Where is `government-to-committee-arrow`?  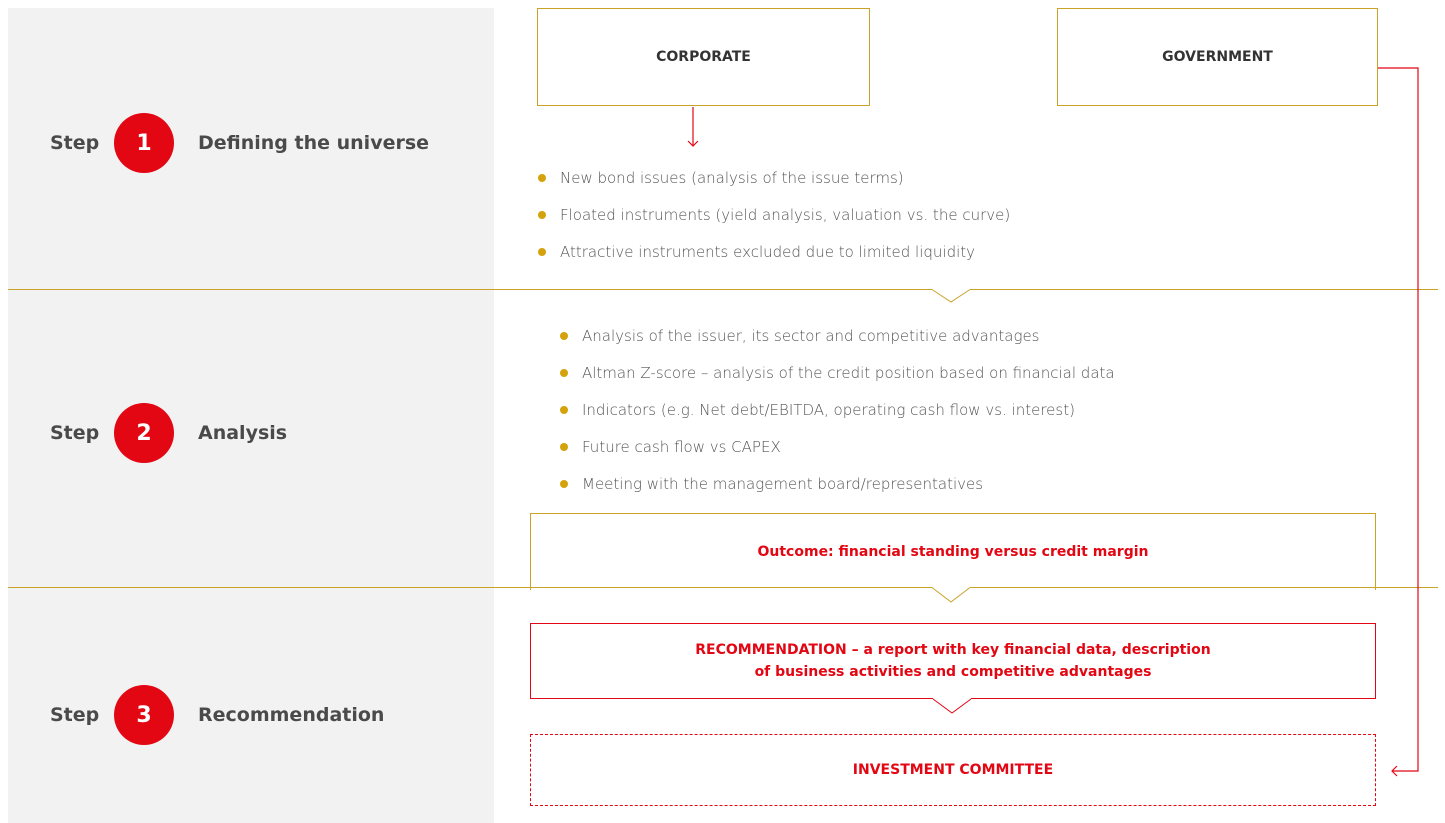 government-to-committee-arrow is located at coordinates (1398, 422).